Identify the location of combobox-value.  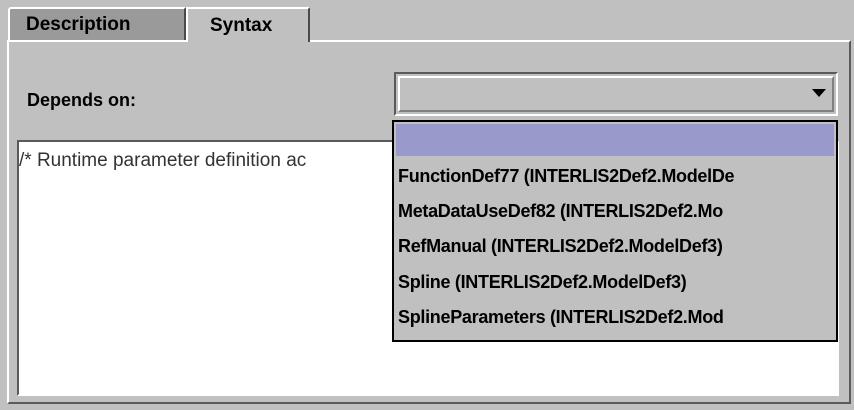
(616, 94).